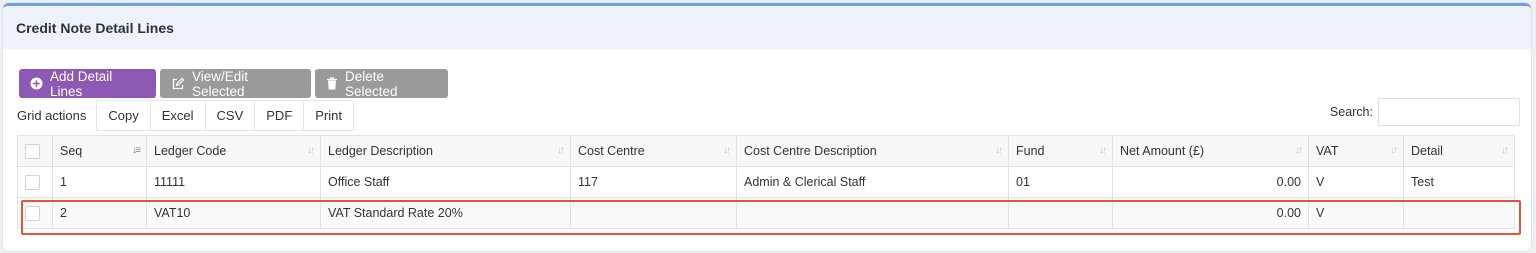 The width and height of the screenshot is (1536, 253). Describe the element at coordinates (36, 83) in the screenshot. I see `plus-circle-icon` at that location.